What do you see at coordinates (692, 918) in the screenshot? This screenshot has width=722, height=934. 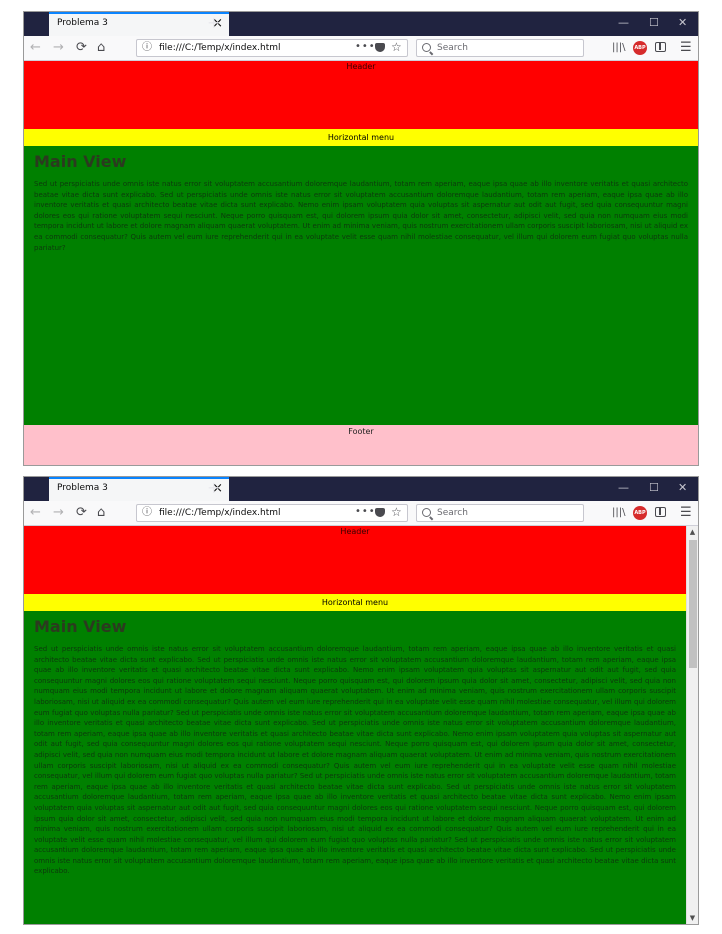 I see `scroll-down-icon: ▼` at bounding box center [692, 918].